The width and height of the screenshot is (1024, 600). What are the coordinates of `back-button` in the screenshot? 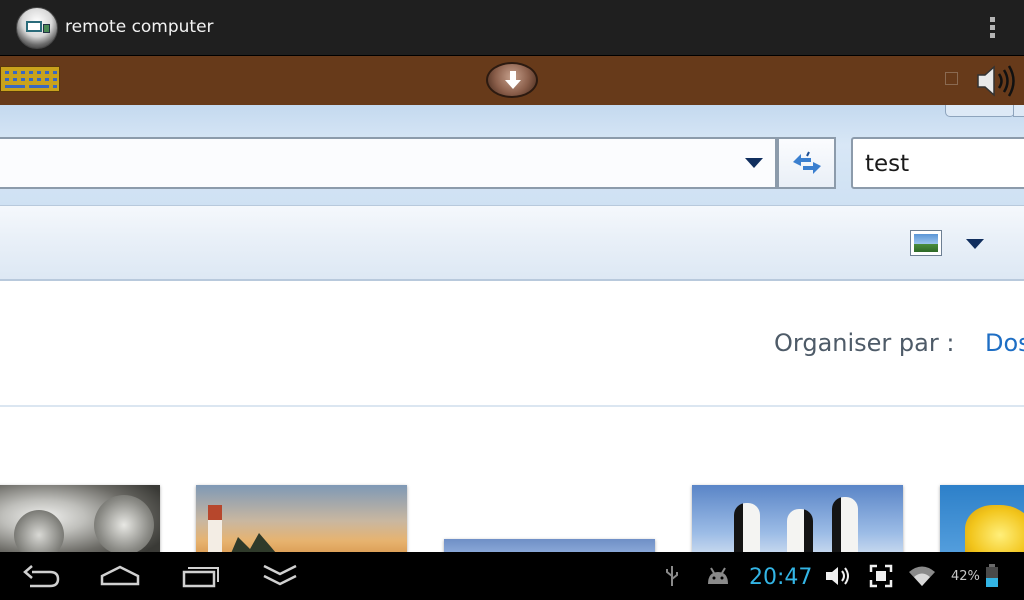 It's located at (42, 576).